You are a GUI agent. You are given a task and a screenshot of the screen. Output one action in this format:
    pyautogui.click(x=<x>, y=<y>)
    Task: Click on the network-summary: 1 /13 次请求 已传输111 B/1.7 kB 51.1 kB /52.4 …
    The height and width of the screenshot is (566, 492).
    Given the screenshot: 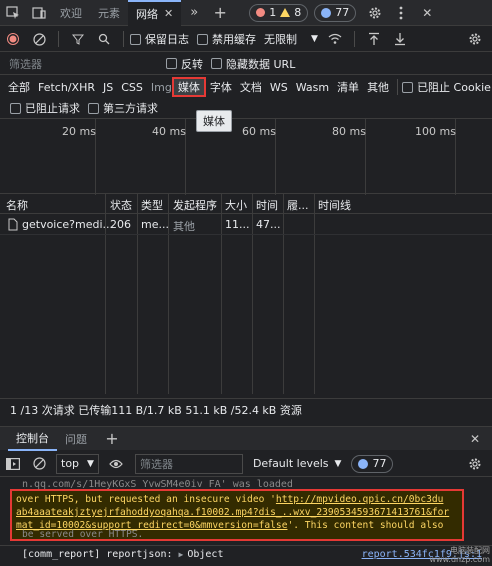 What is the action you would take?
    pyautogui.click(x=246, y=409)
    